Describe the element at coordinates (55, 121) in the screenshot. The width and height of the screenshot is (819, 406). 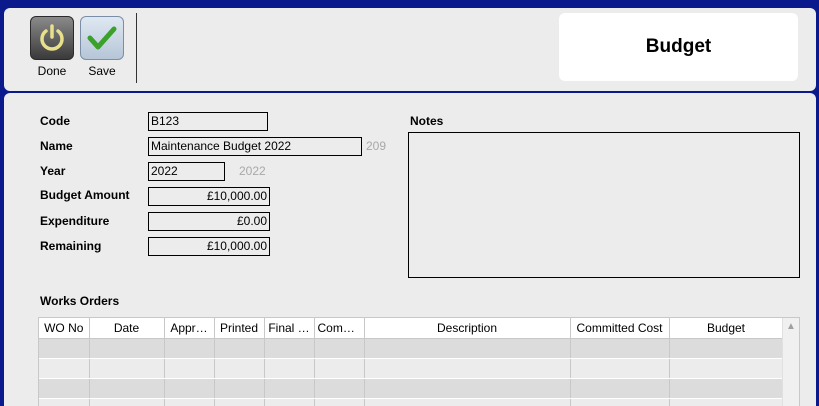
I see `code-label: Code` at that location.